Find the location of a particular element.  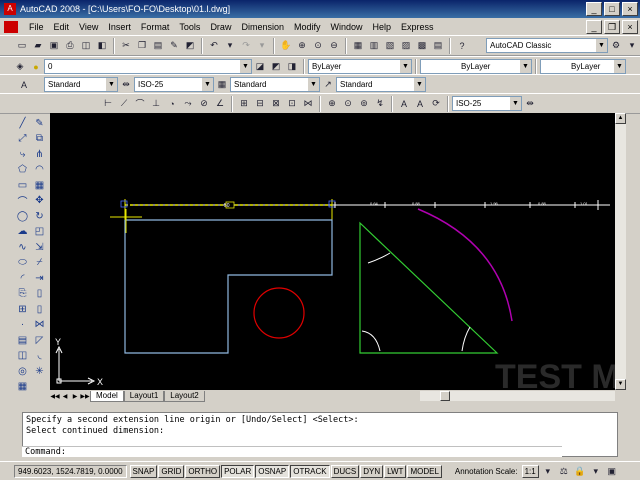

red-circle is located at coordinates (279, 313).